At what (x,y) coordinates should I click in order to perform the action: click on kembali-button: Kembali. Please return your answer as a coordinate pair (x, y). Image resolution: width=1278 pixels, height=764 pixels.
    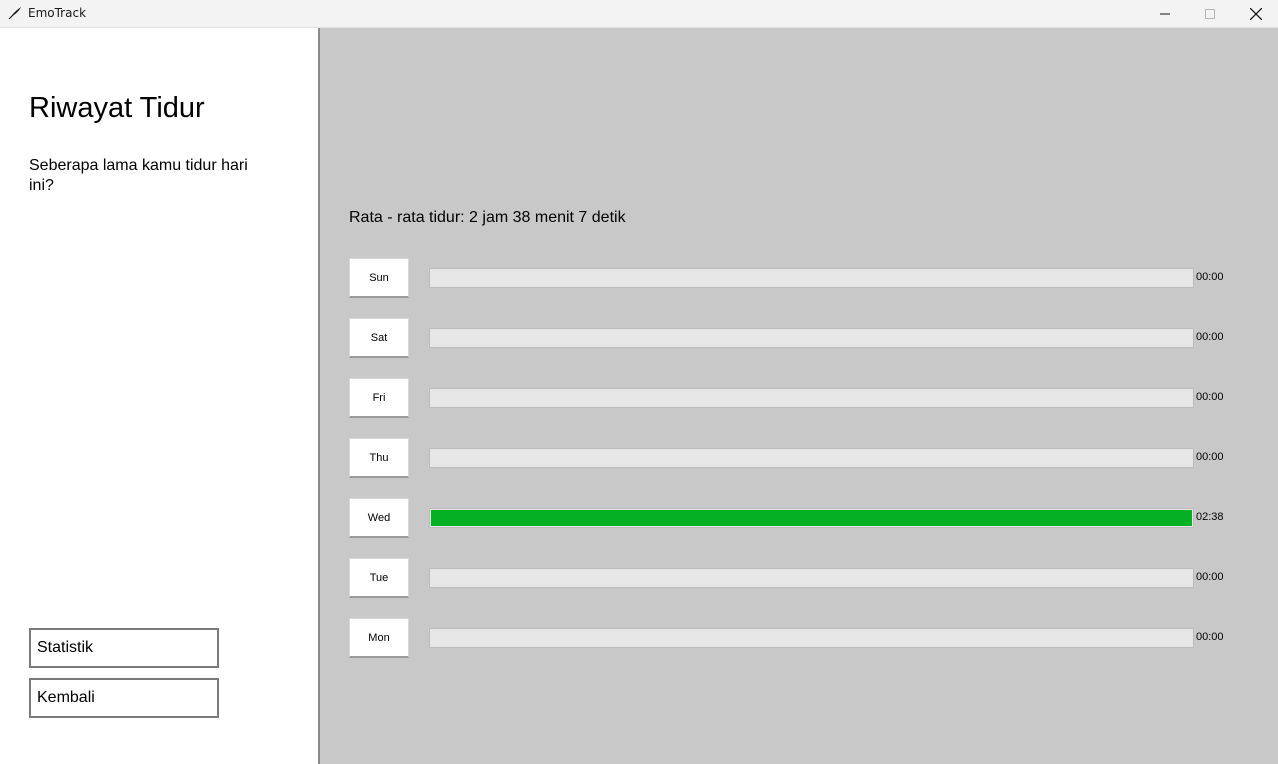
    Looking at the image, I should click on (124, 698).